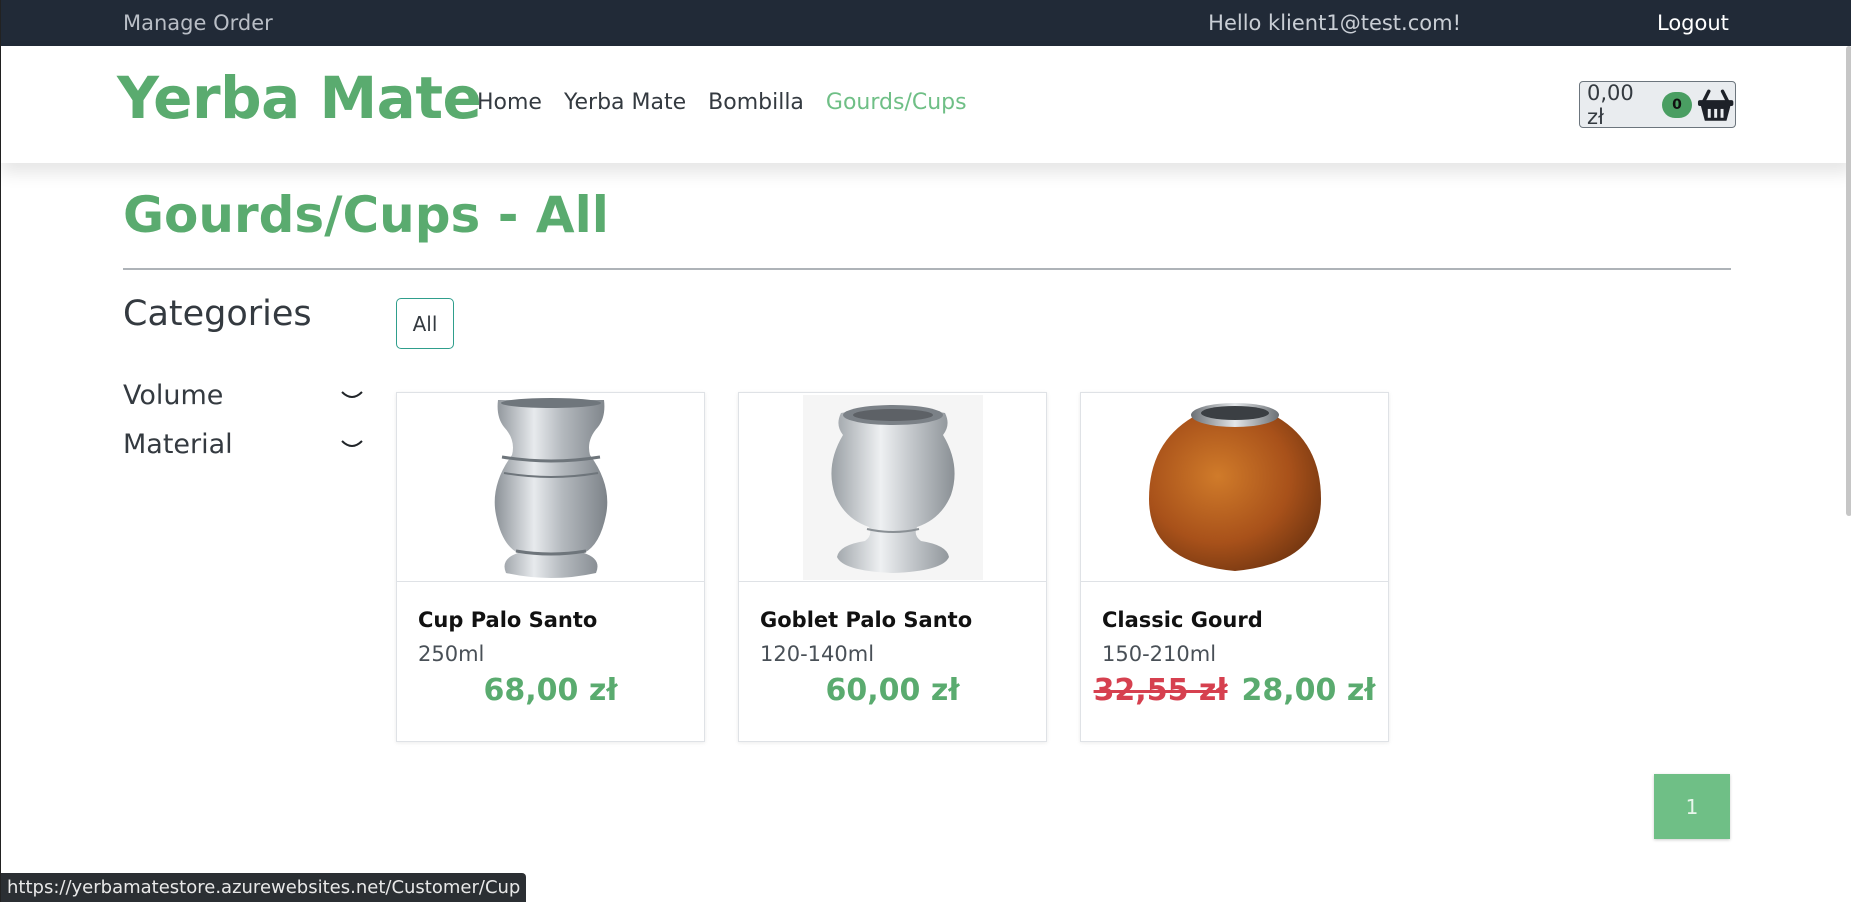 The image size is (1851, 902). Describe the element at coordinates (299, 98) in the screenshot. I see `brand-logo: Yerba Mate` at that location.